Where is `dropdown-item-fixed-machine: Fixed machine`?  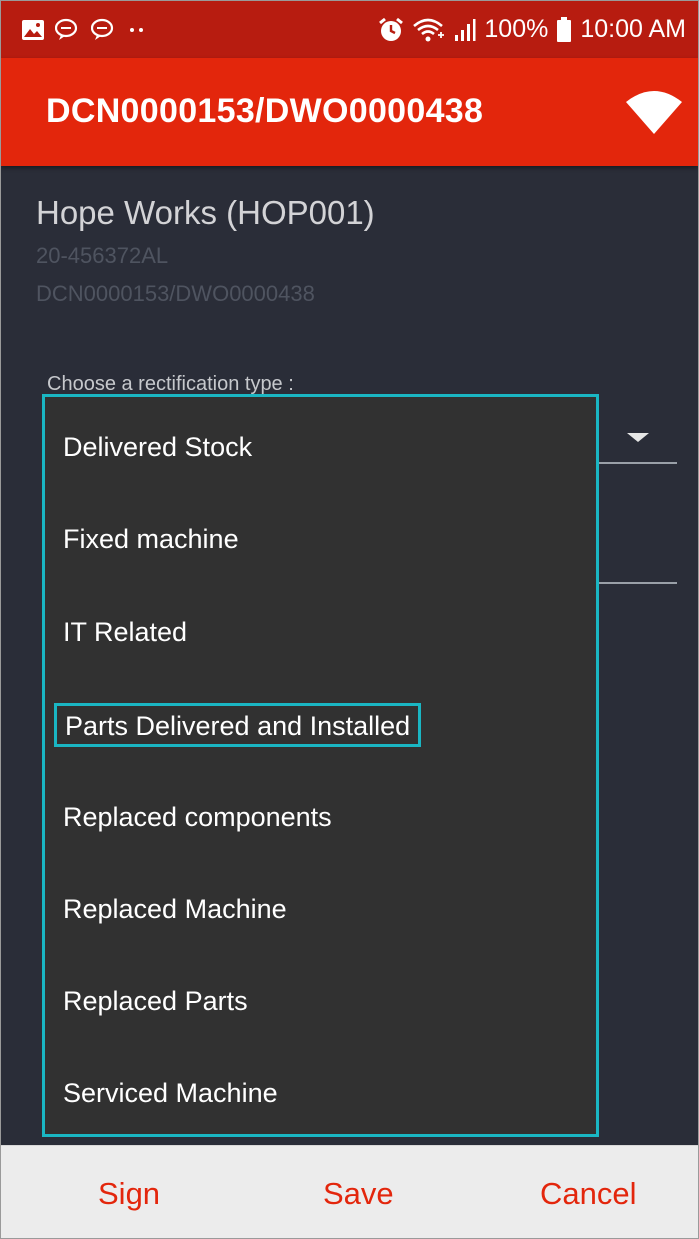 dropdown-item-fixed-machine: Fixed machine is located at coordinates (151, 539).